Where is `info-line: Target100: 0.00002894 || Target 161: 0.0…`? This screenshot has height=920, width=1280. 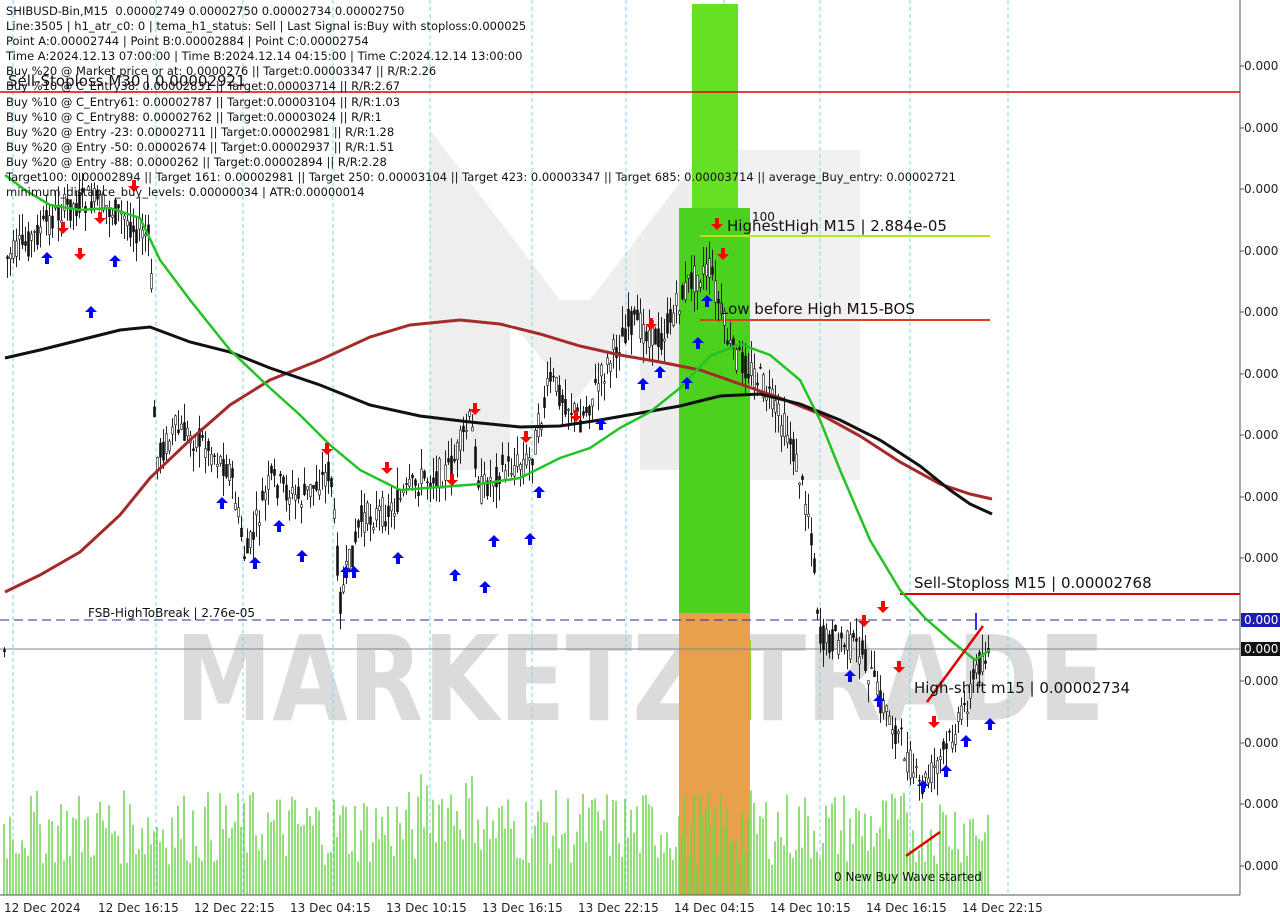 info-line: Target100: 0.00002894 || Target 161: 0.0… is located at coordinates (481, 177).